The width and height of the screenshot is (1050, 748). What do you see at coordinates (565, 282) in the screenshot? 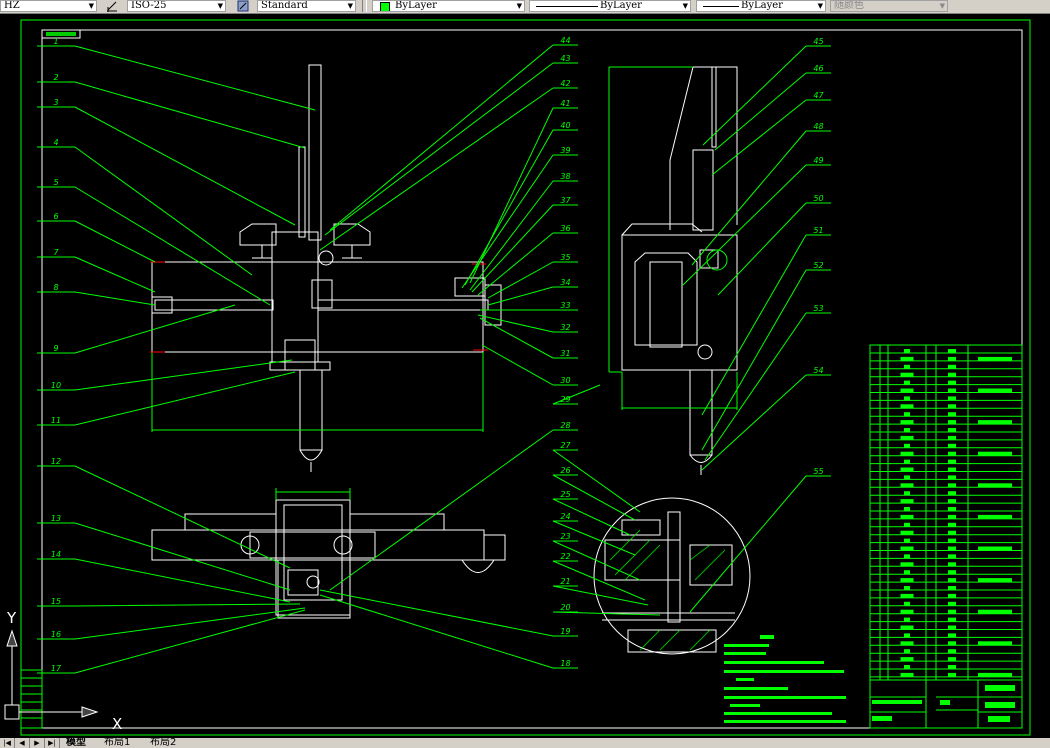
I see `balloon-number: 34` at bounding box center [565, 282].